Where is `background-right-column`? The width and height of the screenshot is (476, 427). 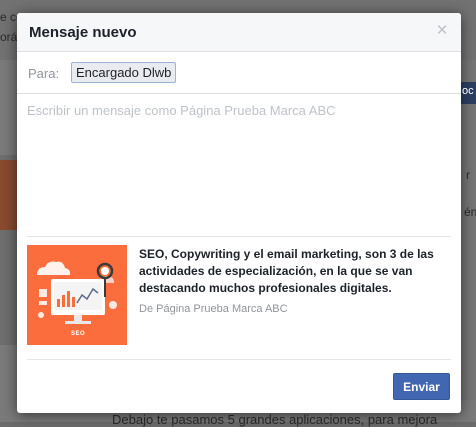 background-right-column is located at coordinates (468, 230).